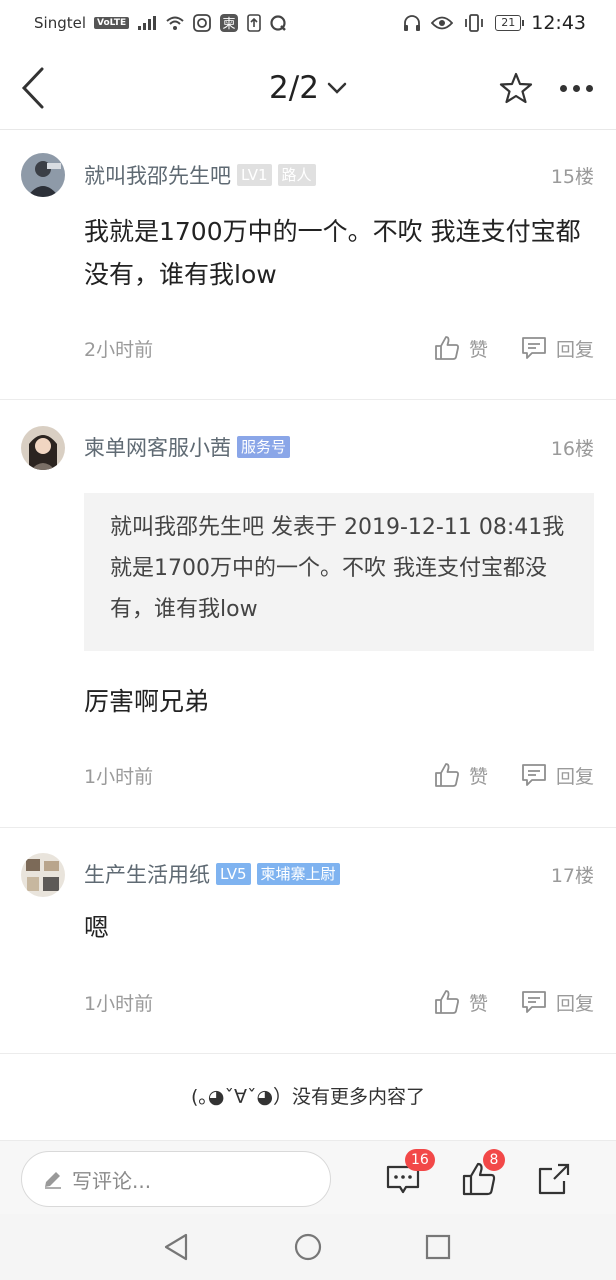 This screenshot has height=1280, width=616. I want to click on svg-text: 柬, so click(229, 24).